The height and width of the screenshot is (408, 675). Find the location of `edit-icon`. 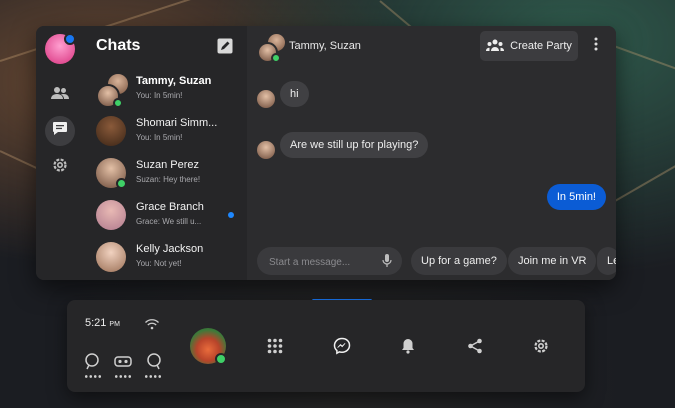

edit-icon is located at coordinates (225, 48).